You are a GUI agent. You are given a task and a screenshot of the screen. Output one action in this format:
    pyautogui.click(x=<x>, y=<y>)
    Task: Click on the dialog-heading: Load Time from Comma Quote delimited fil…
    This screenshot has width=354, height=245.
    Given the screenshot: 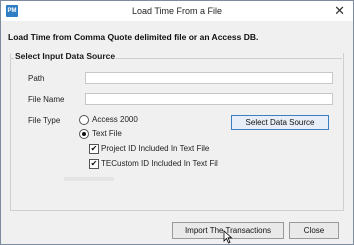 What is the action you would take?
    pyautogui.click(x=133, y=37)
    